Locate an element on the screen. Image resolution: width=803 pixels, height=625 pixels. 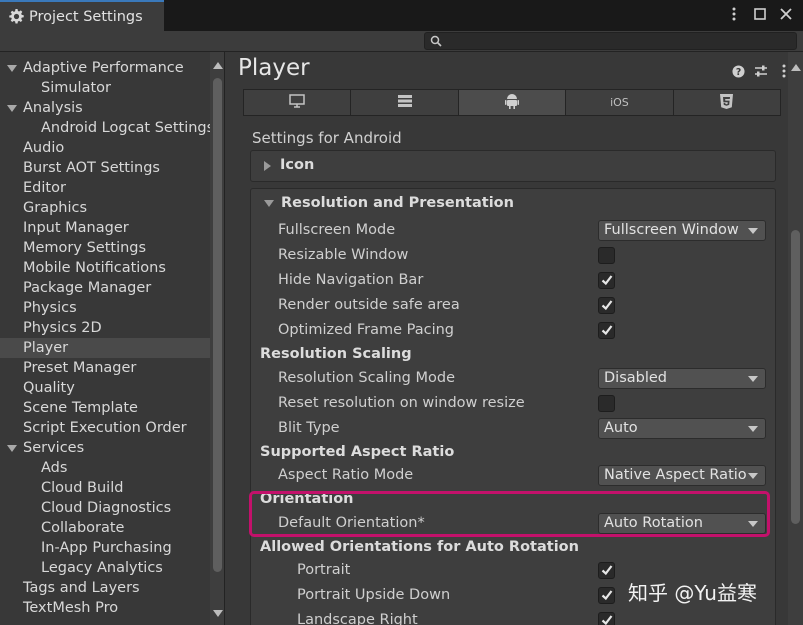
sidebar-scrollbar is located at coordinates (217, 338).